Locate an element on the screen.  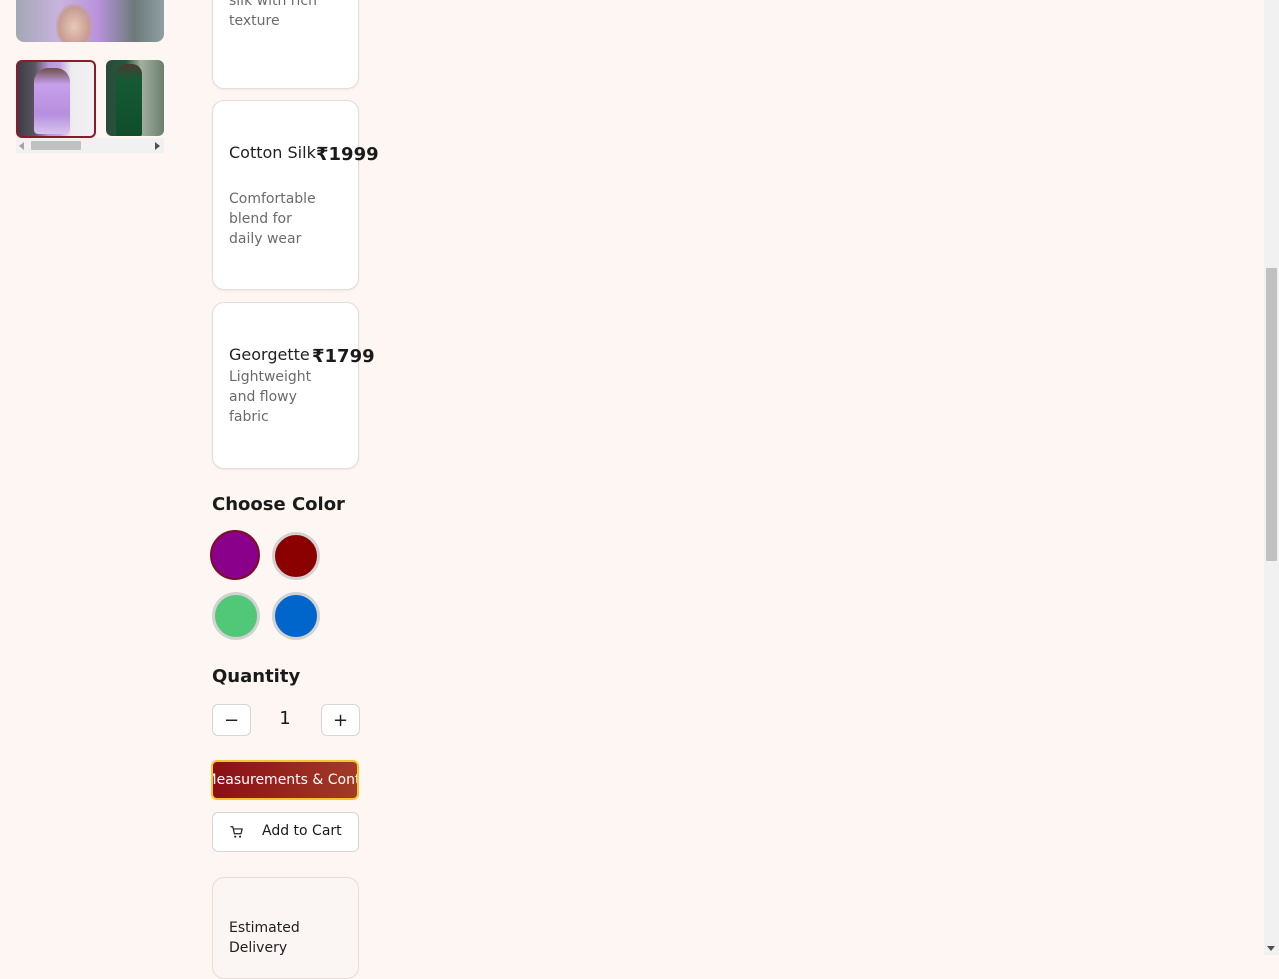
fabric-description: Lightweight and flowy fabric is located at coordinates (270, 397).